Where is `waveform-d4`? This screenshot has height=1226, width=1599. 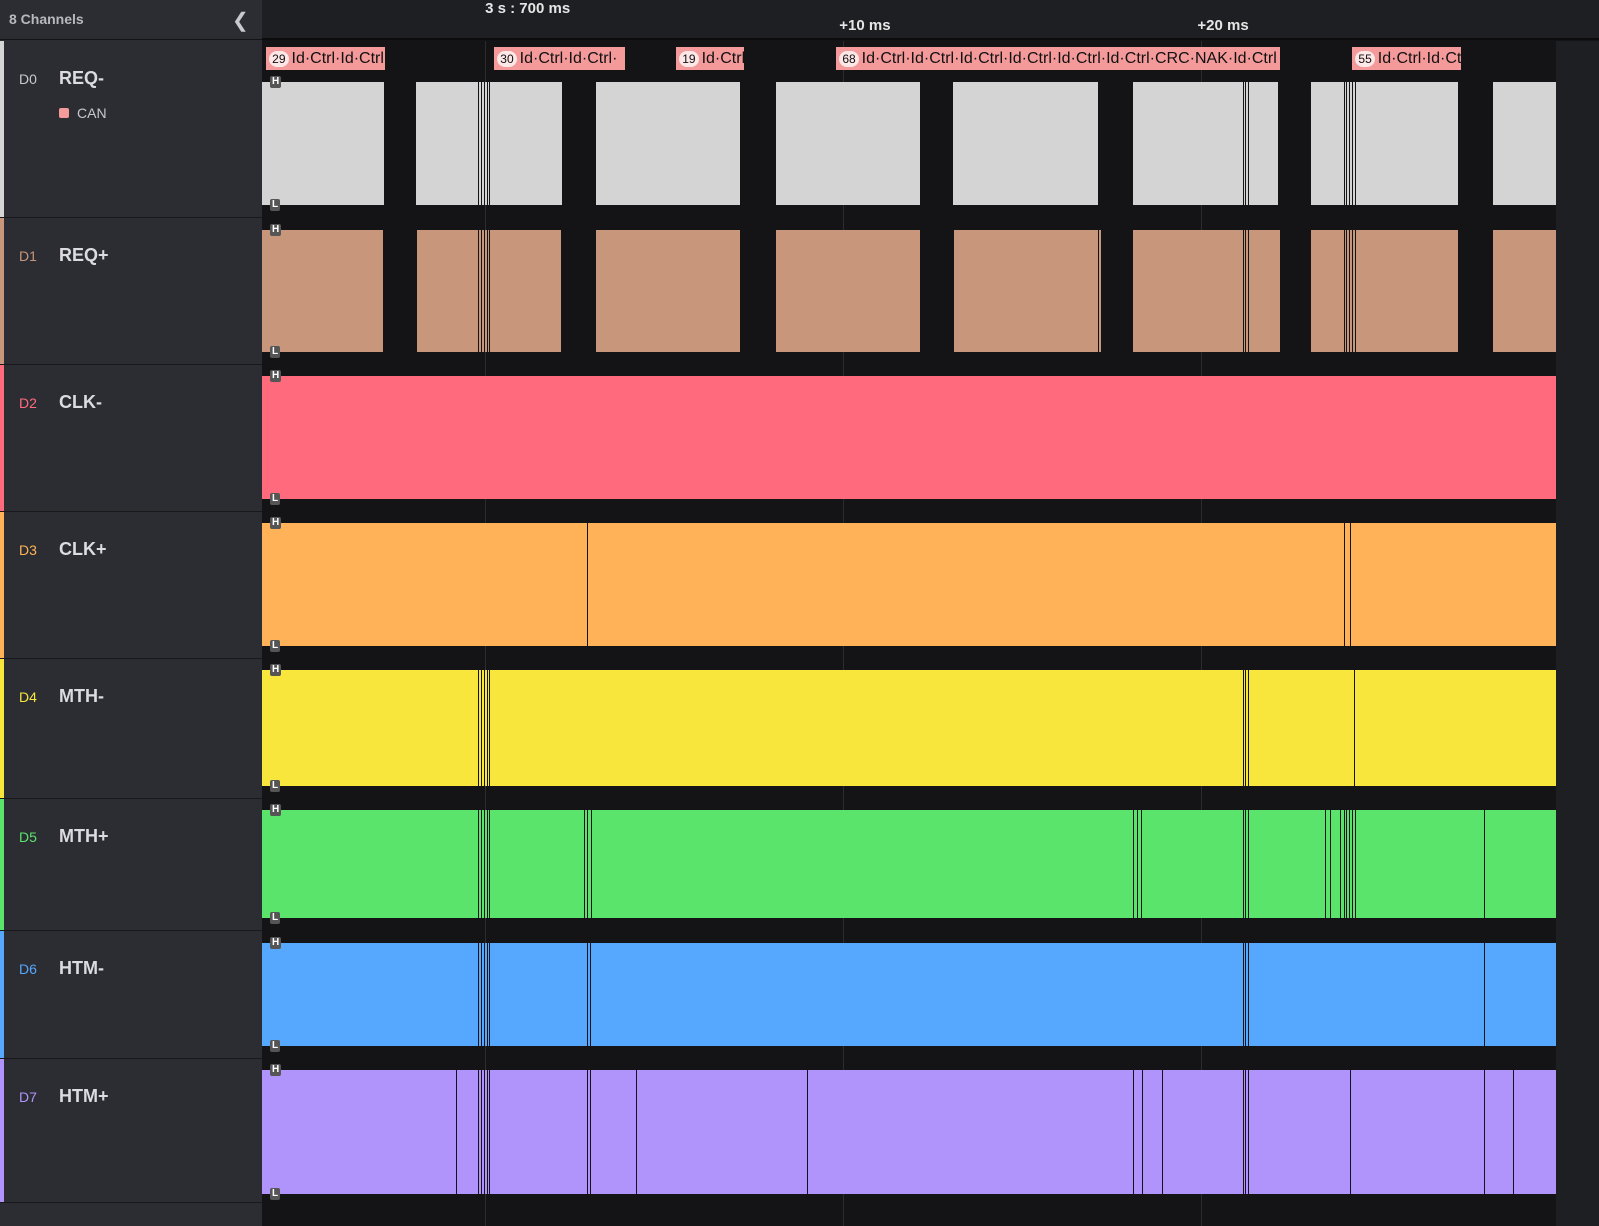
waveform-d4 is located at coordinates (909, 728).